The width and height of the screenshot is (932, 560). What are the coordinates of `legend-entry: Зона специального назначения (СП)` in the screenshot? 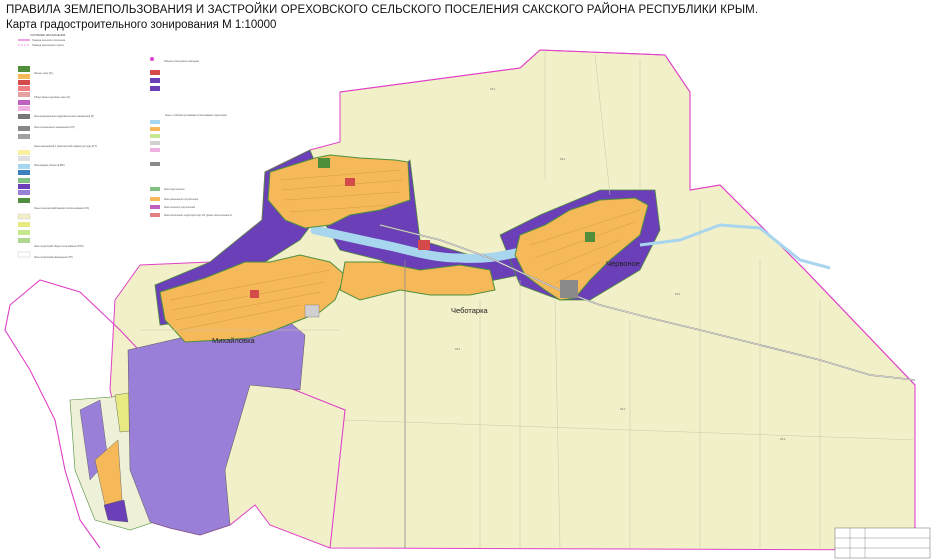 It's located at (54, 127).